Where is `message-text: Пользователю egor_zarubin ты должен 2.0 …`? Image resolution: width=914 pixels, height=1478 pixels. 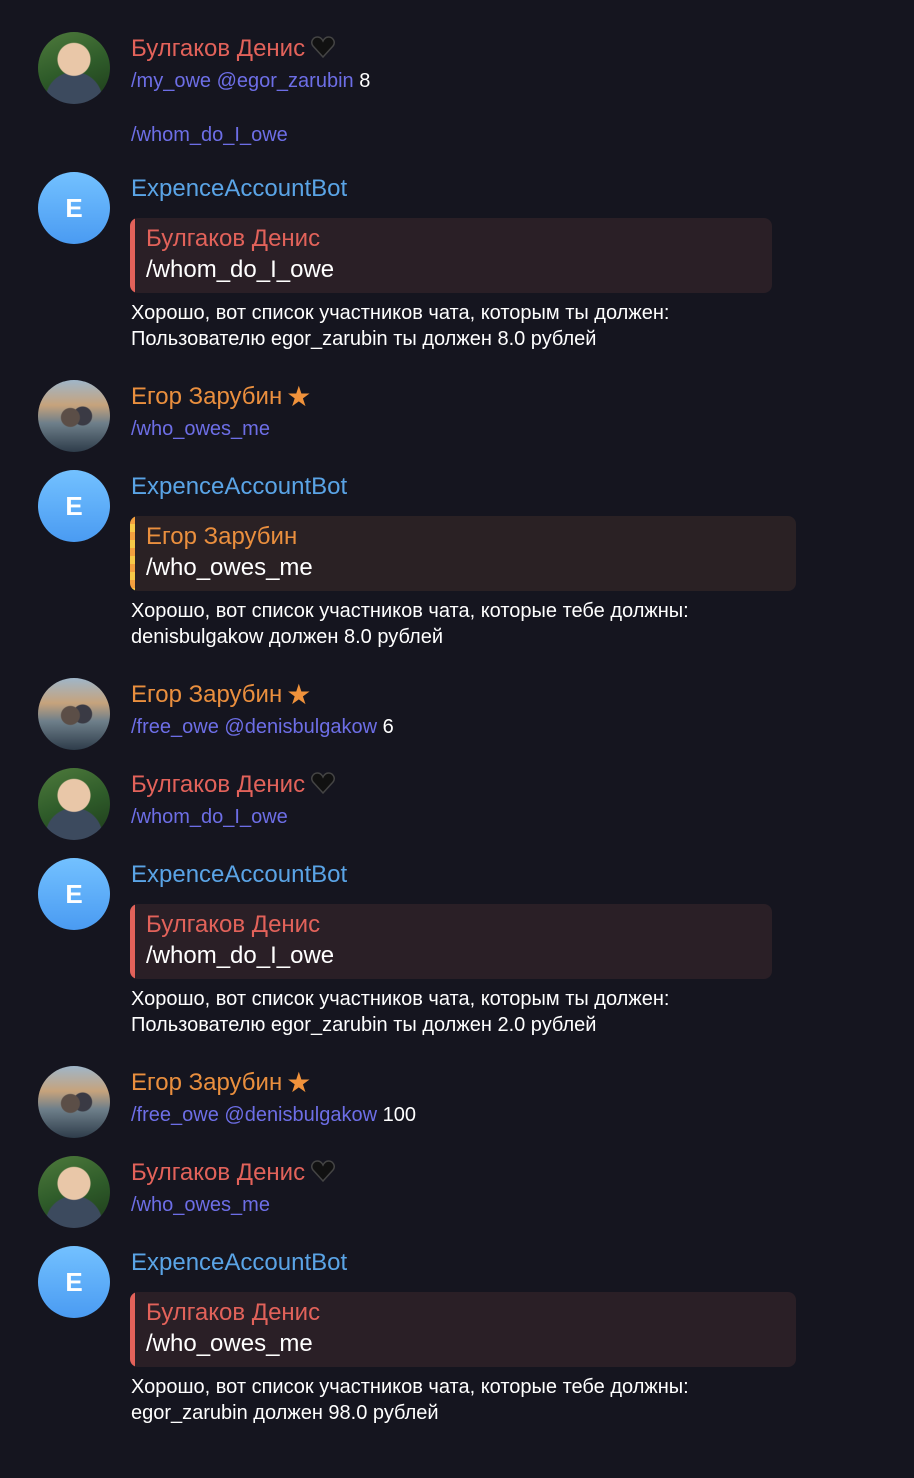
message-text: Пользователю egor_zarubin ты должен 2.0 … is located at coordinates (364, 1025).